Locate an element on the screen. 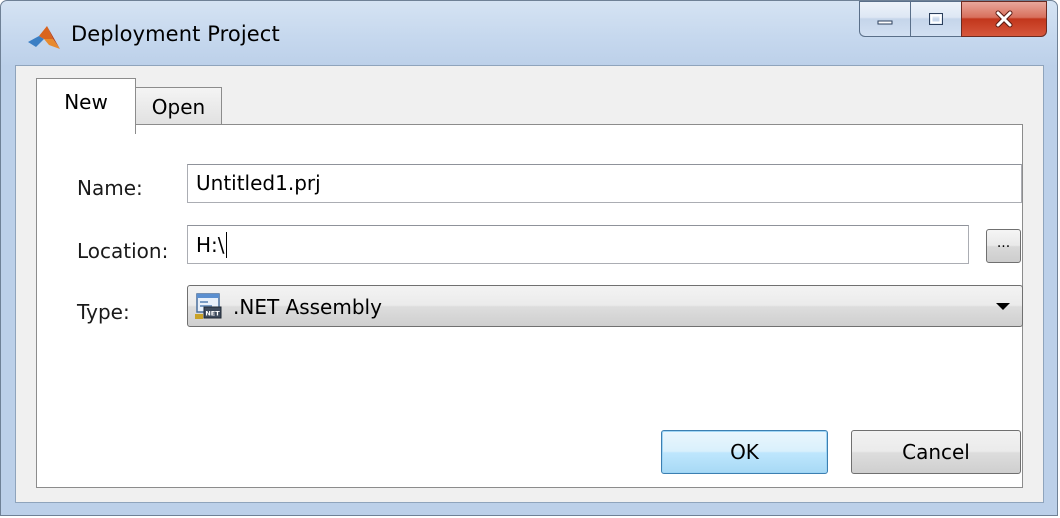  cancel-button: Cancel is located at coordinates (936, 452).